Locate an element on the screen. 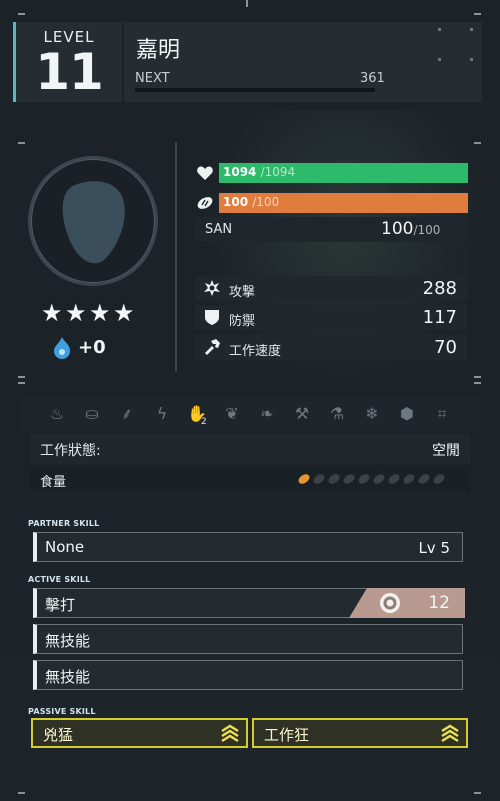 The height and width of the screenshot is (801, 500). active-skill-slot-3: 無技能 is located at coordinates (248, 675).